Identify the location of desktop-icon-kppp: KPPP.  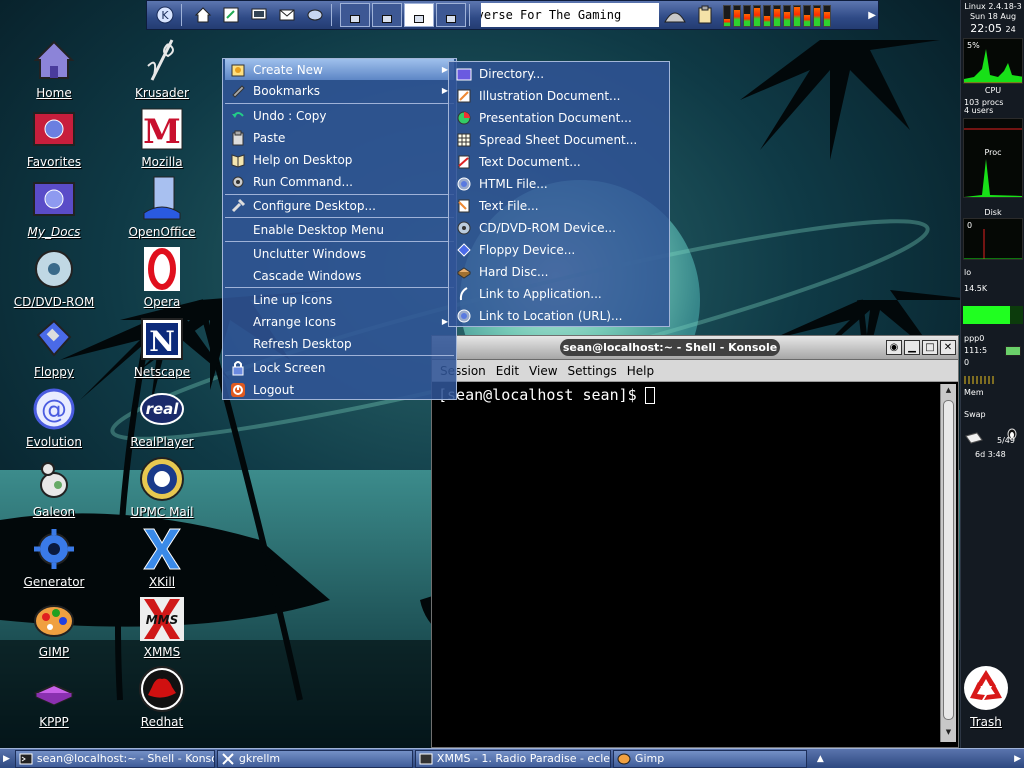
(54, 697).